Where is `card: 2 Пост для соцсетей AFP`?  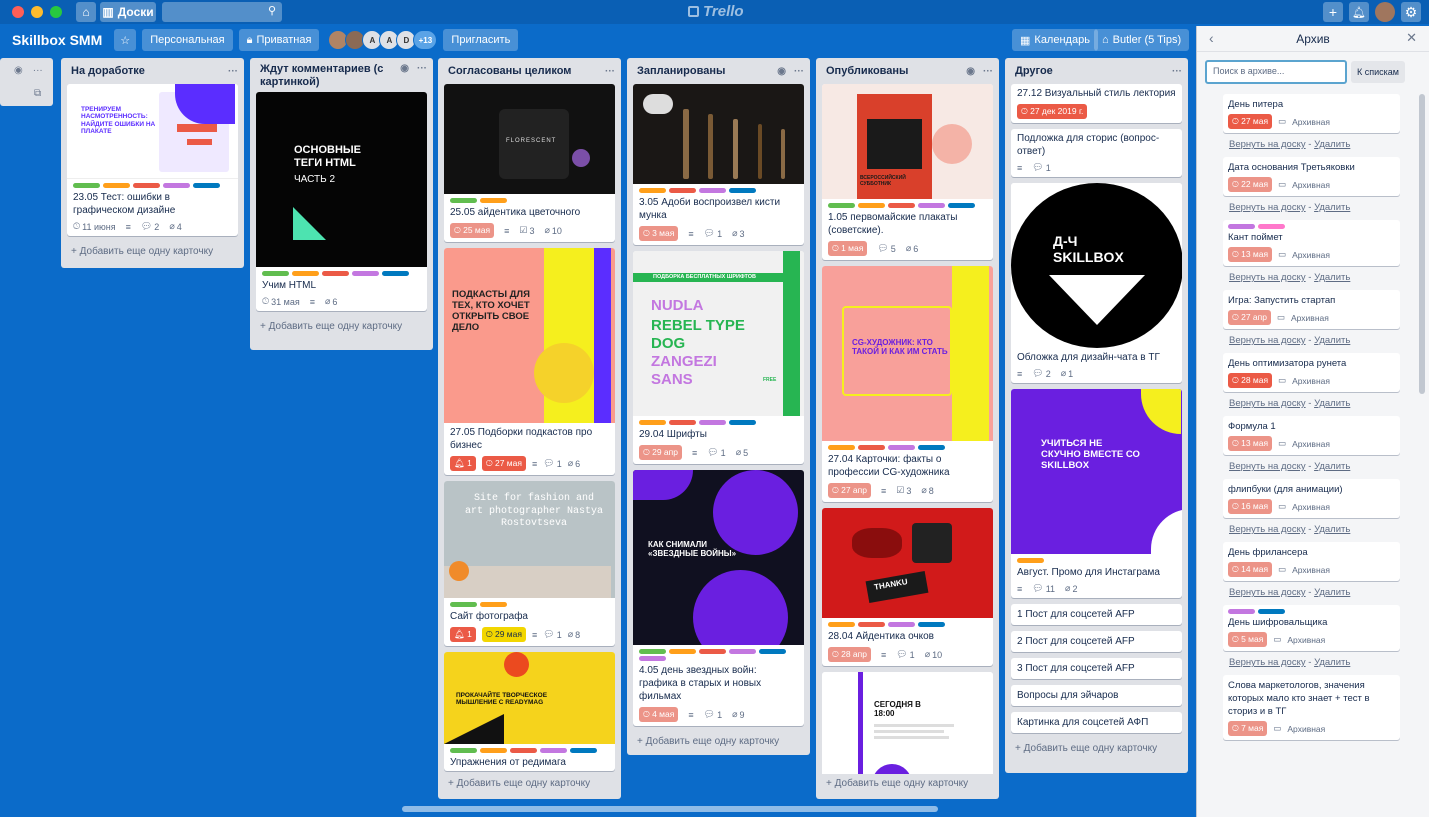 card: 2 Пост для соцсетей AFP is located at coordinates (1096, 641).